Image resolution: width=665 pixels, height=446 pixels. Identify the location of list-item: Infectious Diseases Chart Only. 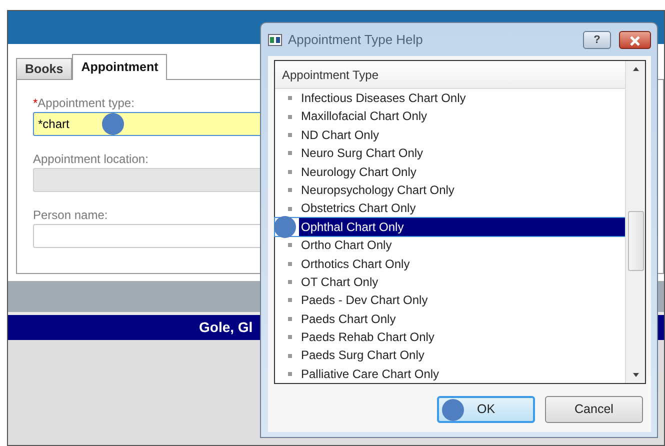
(384, 98).